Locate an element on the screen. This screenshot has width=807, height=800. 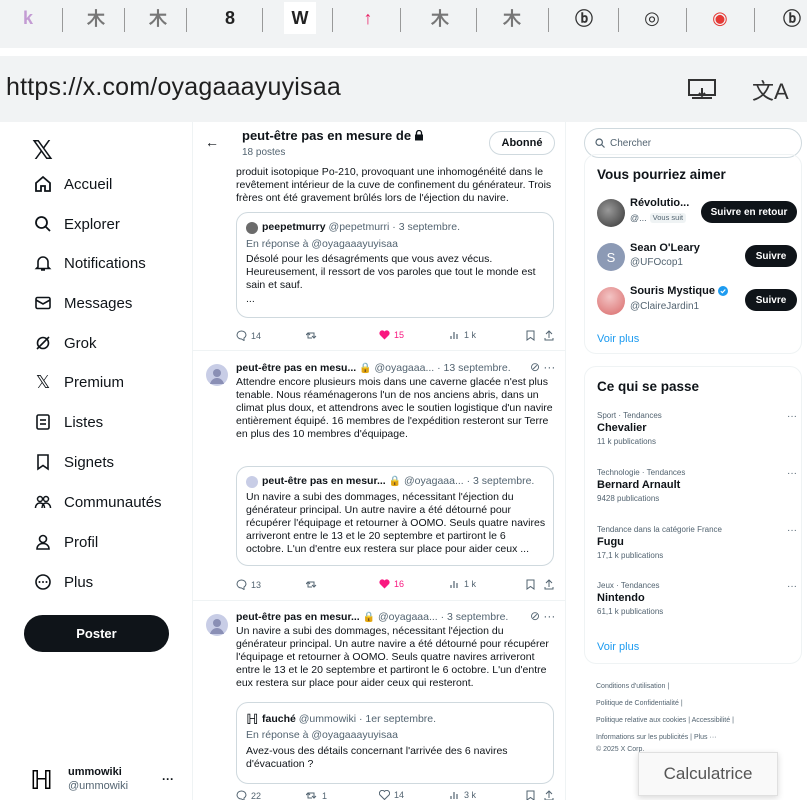
footer-link: Plus ··· is located at coordinates (705, 737).